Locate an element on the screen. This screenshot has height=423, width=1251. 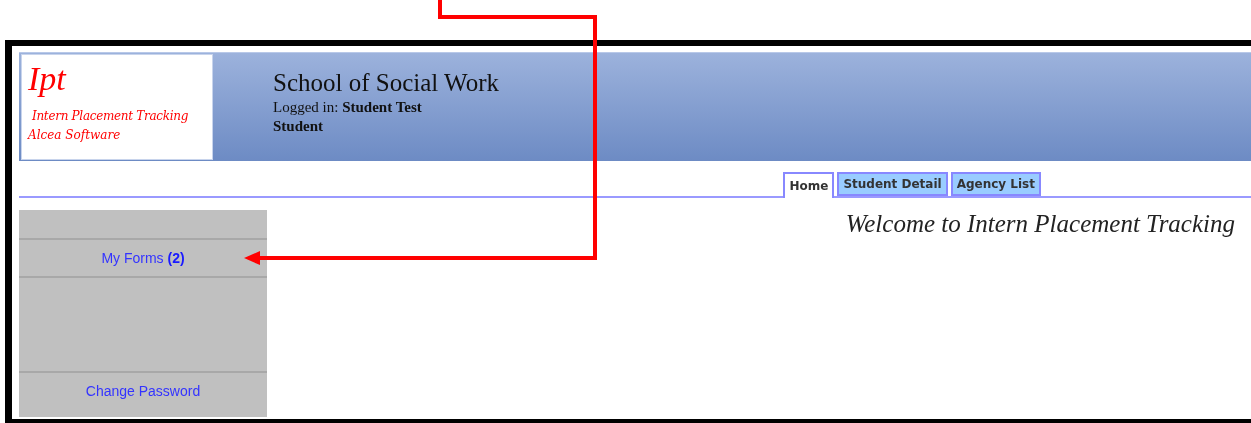
logged-in-text: Logged in: Student Test Student is located at coordinates (348, 117).